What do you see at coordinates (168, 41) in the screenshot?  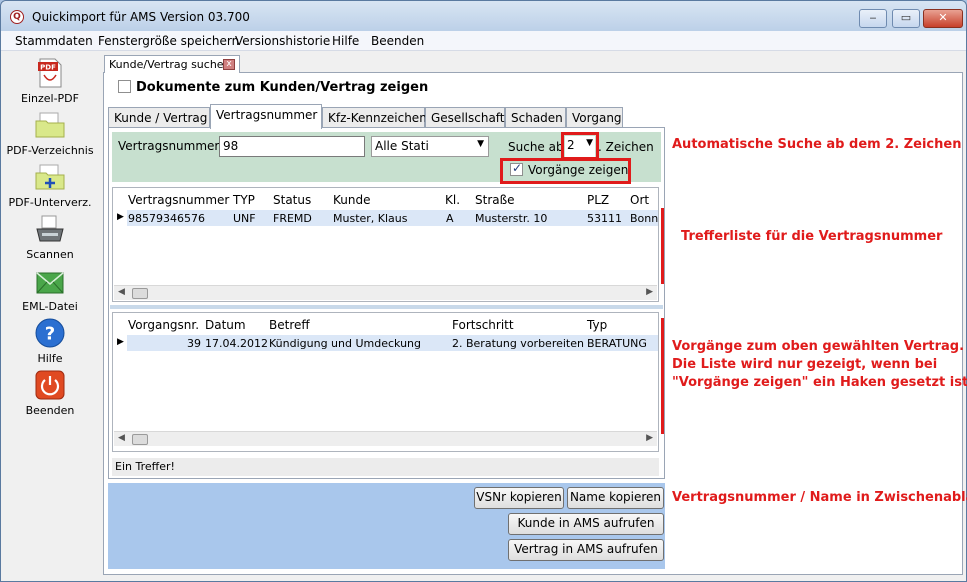 I see `menu-fenstergroesse: Fenstergröße speichern` at bounding box center [168, 41].